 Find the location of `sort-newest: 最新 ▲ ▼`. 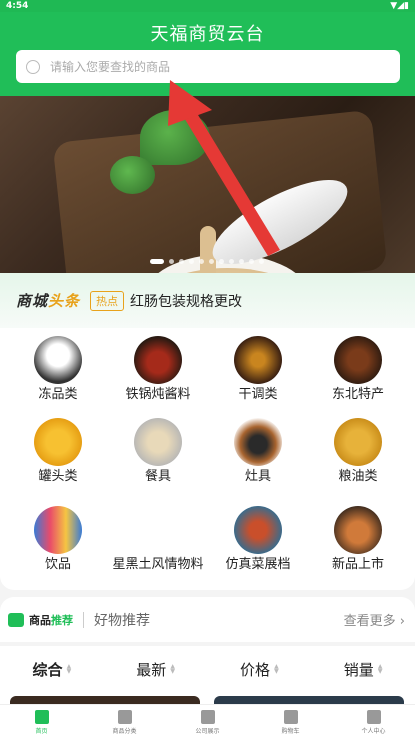

sort-newest: 最新 ▲ ▼ is located at coordinates (156, 669).